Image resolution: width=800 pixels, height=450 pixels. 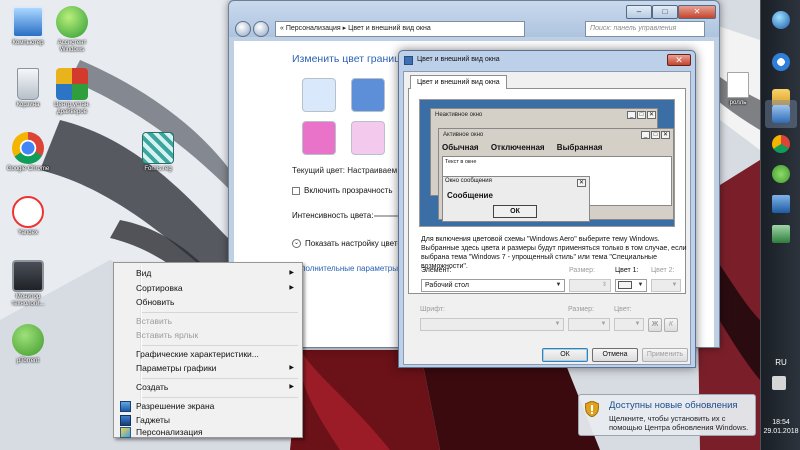 I want to click on breadcrumb-personalization: Персонализация, so click(x=313, y=28).